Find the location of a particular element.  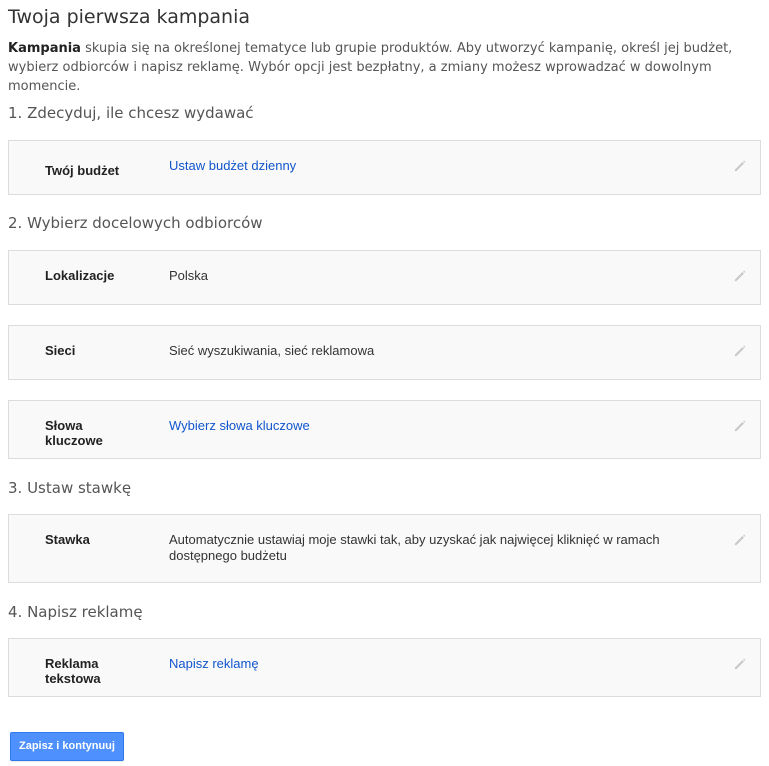

set-daily-budget-link: Ustaw budżet dzienny is located at coordinates (429, 166).